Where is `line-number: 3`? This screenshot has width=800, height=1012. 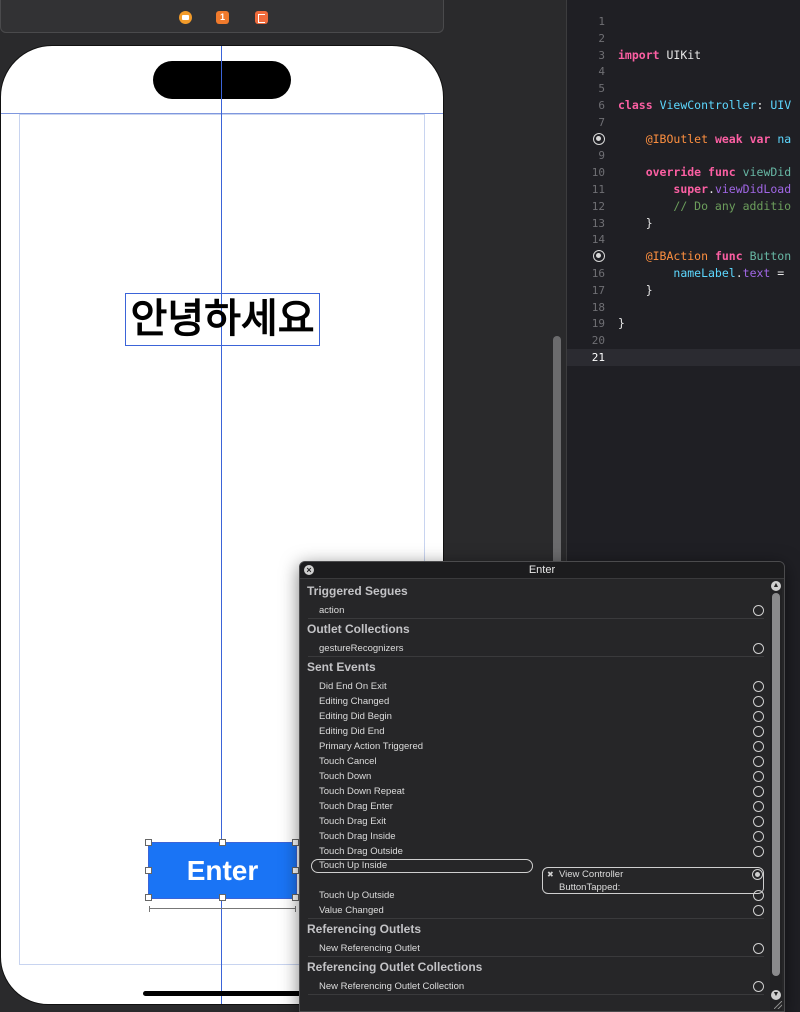 line-number: 3 is located at coordinates (601, 55).